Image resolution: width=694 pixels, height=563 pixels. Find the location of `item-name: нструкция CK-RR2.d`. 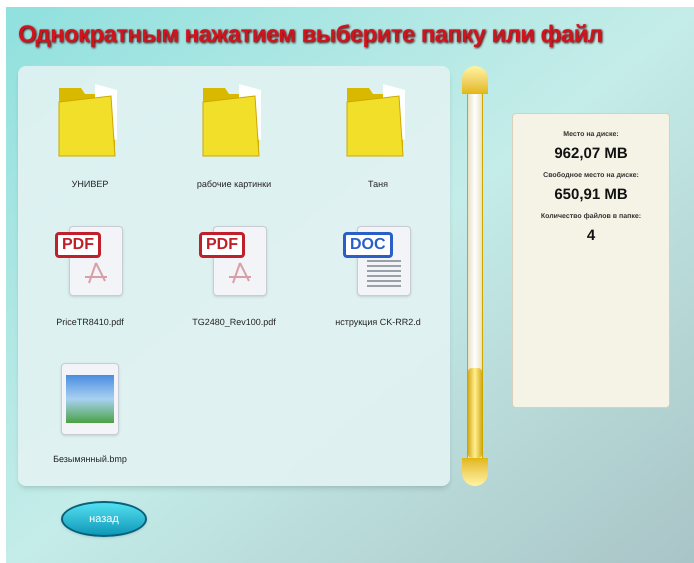

item-name: нструкция CK-RR2.d is located at coordinates (378, 322).